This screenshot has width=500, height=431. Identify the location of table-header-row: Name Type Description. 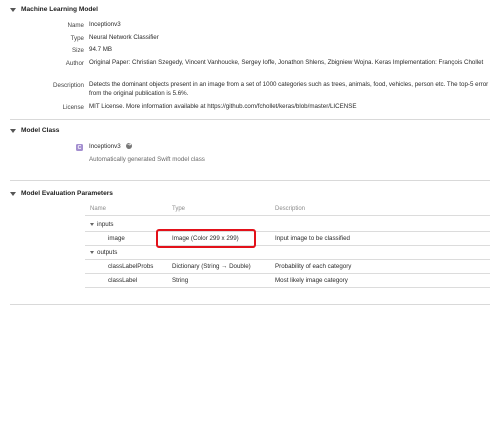
(287, 209).